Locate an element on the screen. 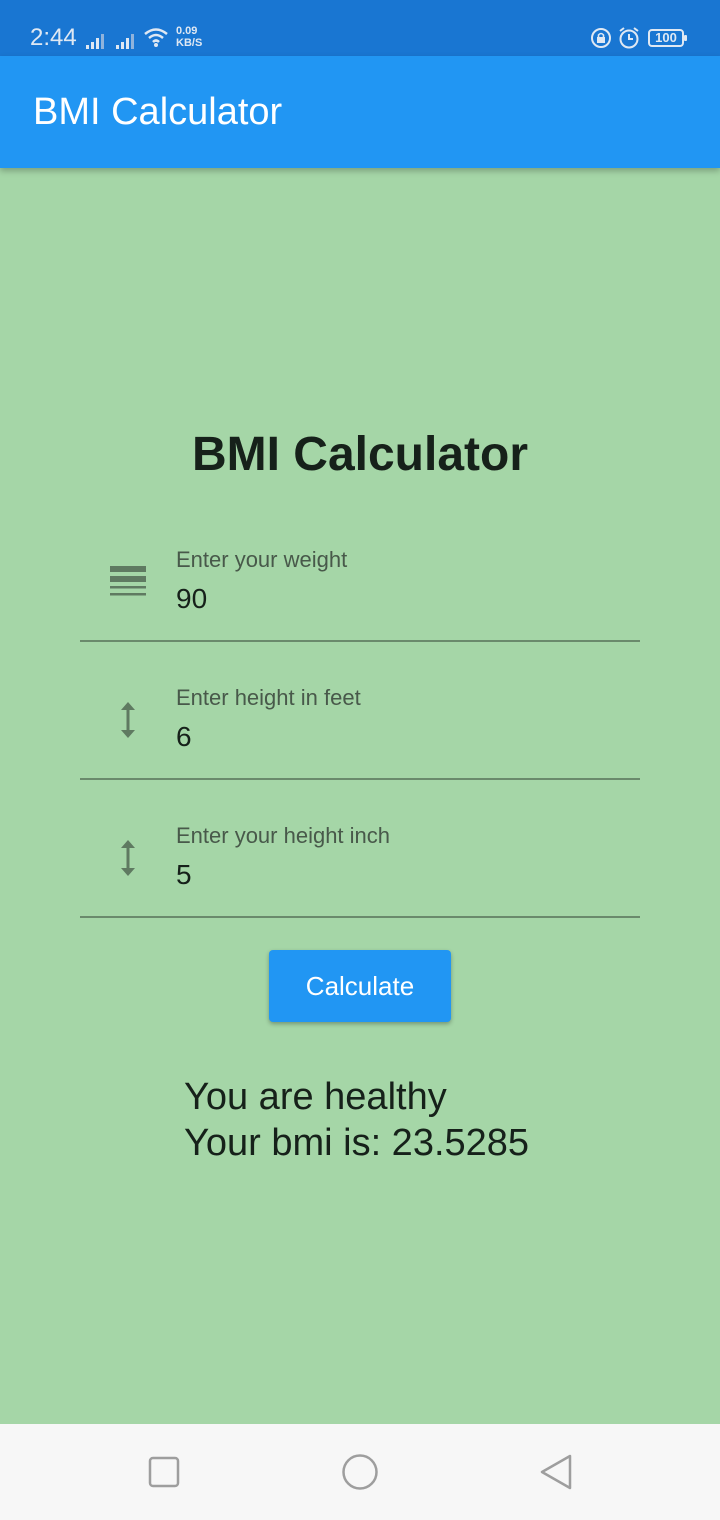  weight-lines-icon is located at coordinates (128, 581).